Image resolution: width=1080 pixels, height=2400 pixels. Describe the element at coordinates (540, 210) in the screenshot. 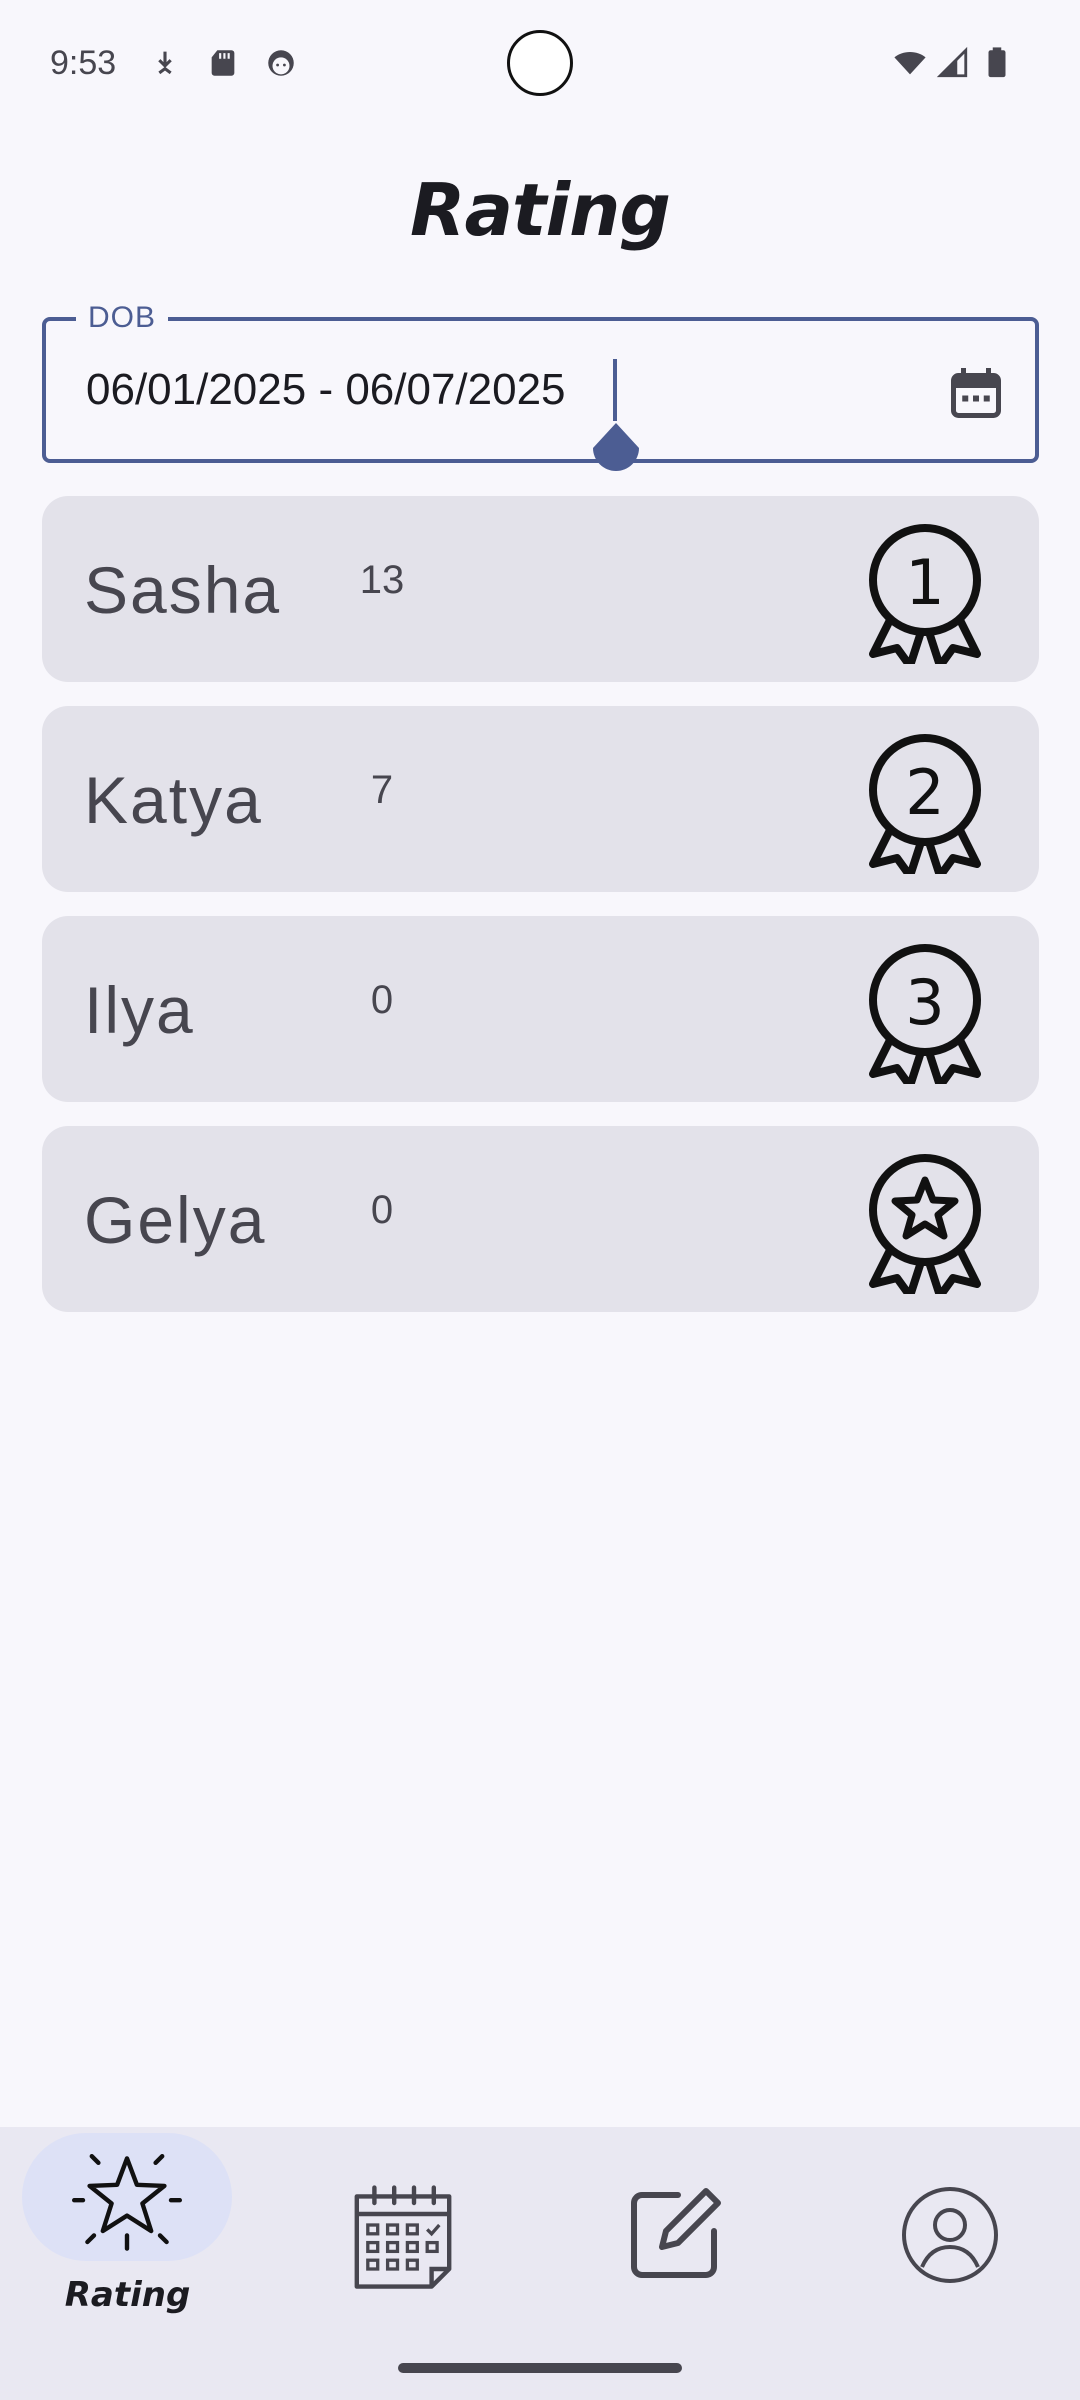

I see `page-title: Rating` at that location.